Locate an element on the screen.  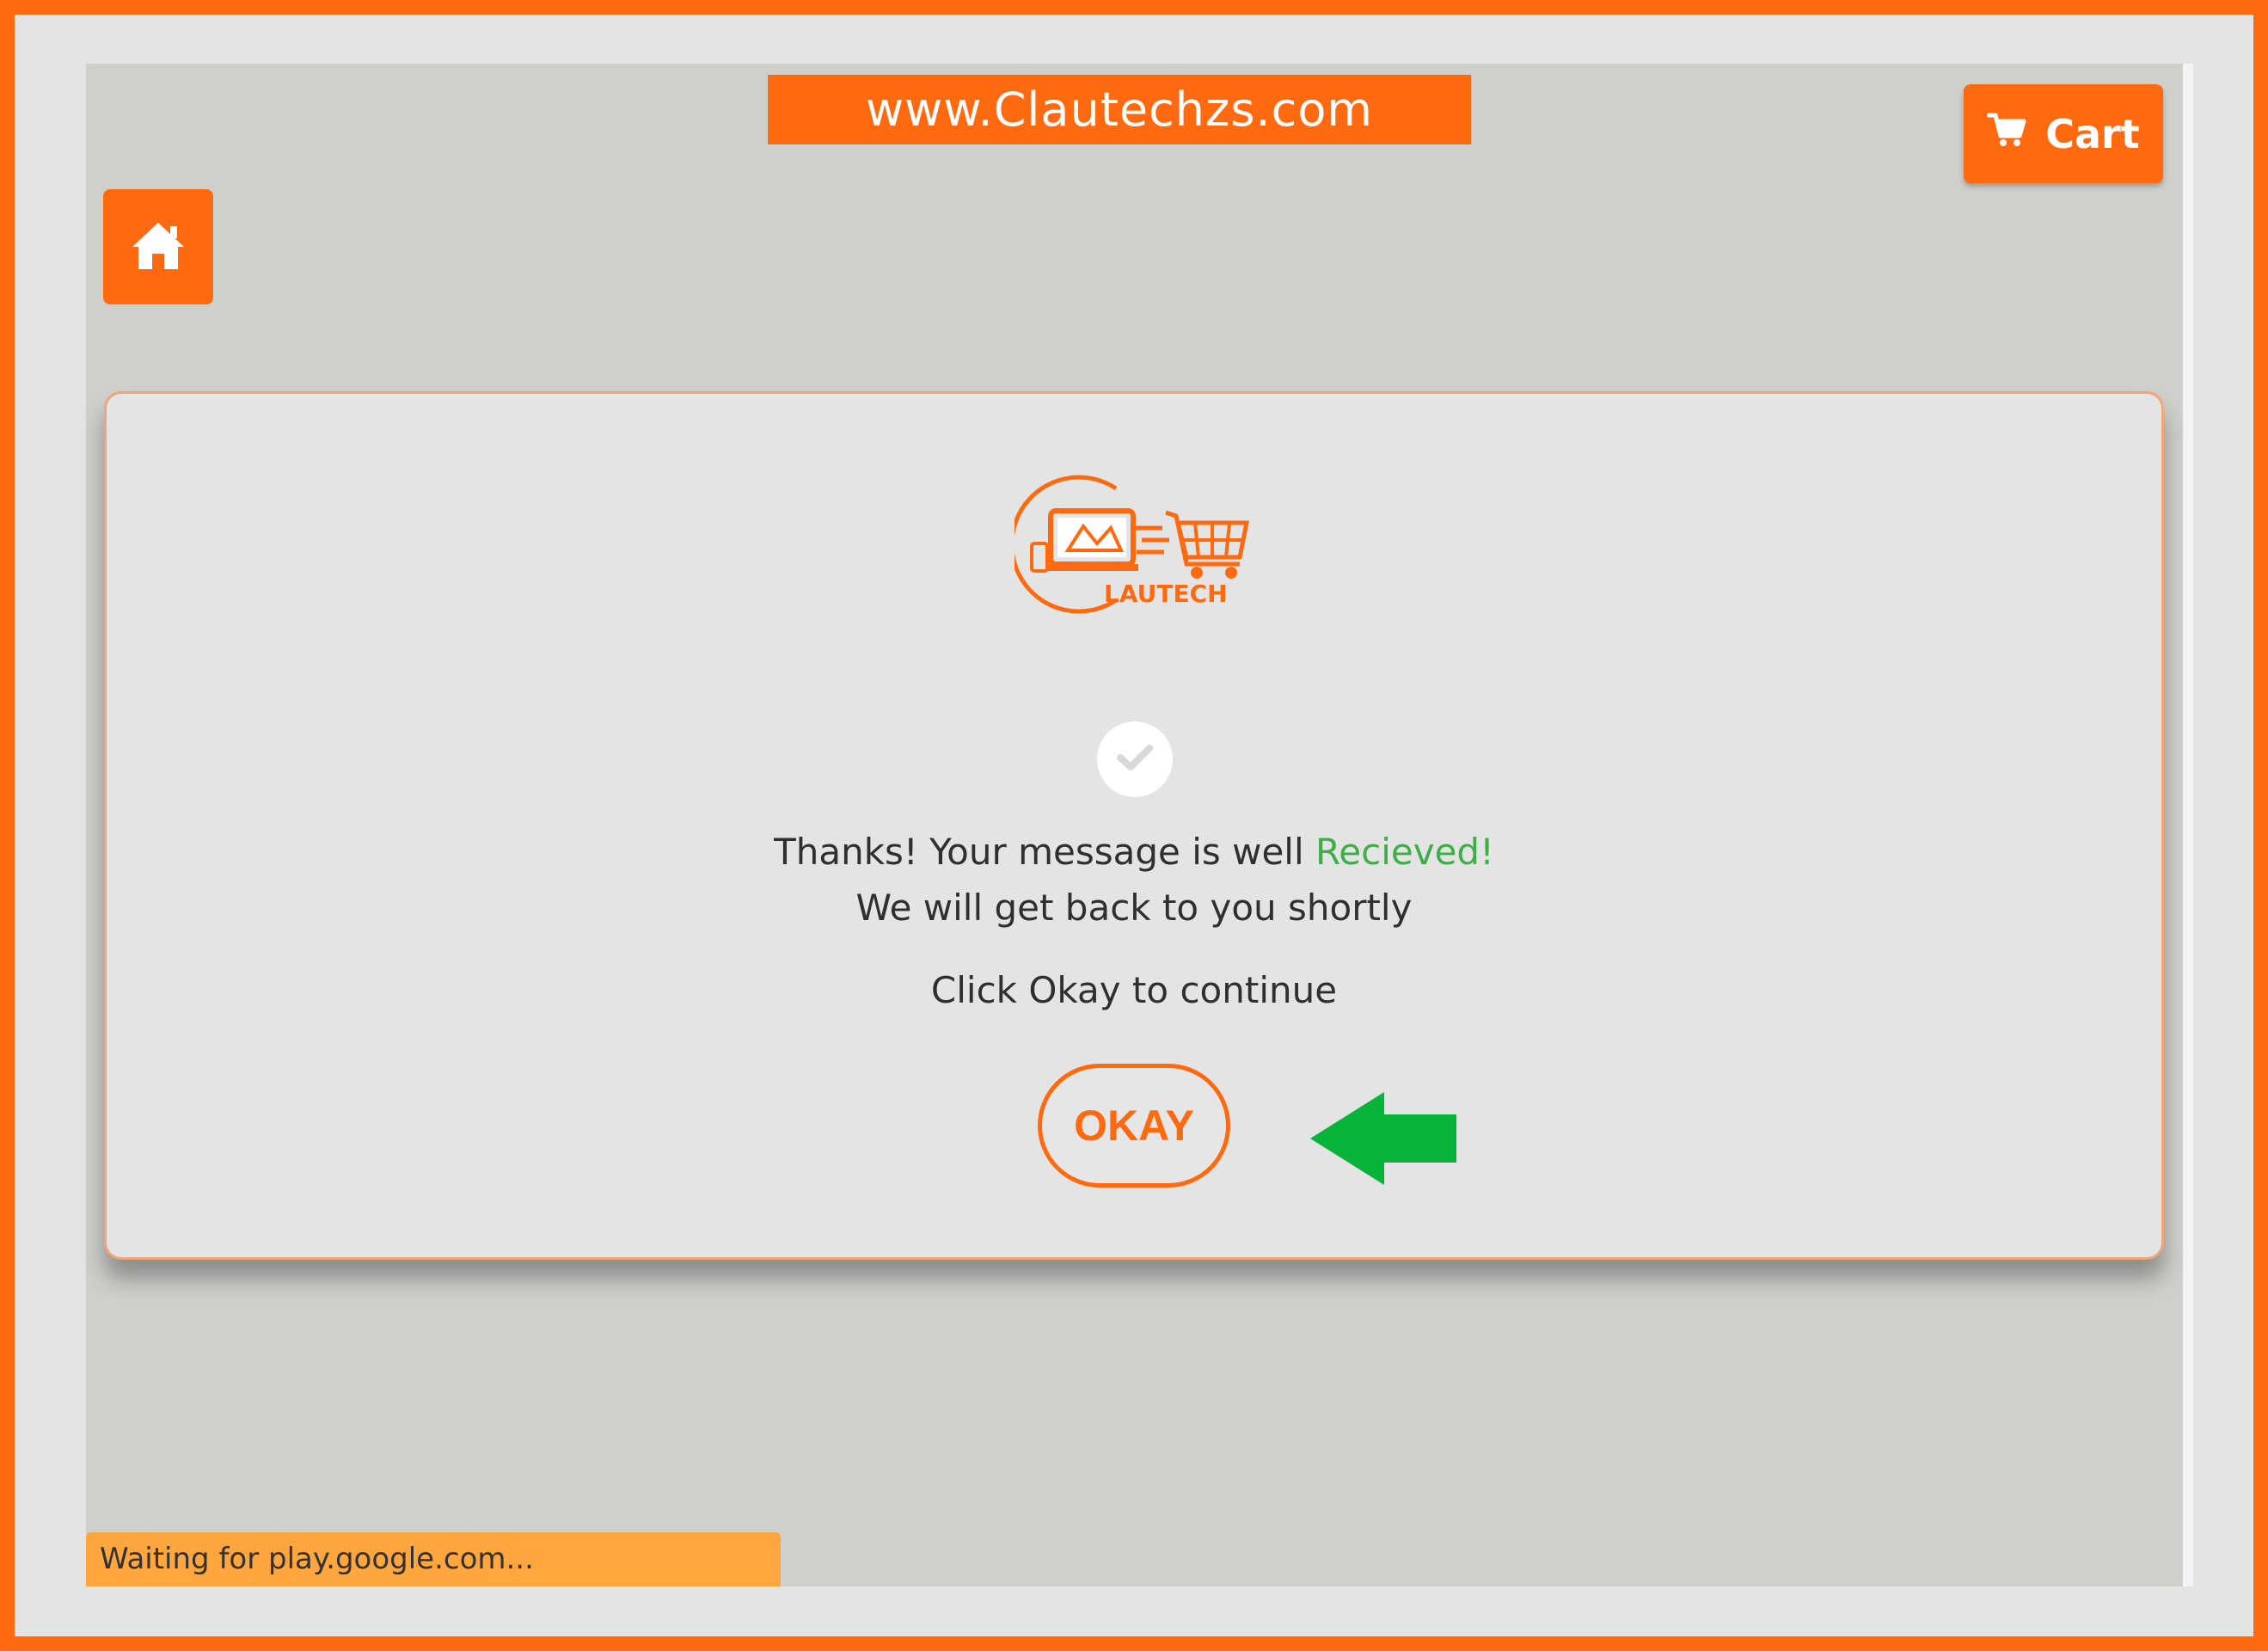
continue-instruction: Click Okay to continue is located at coordinates (1134, 990).